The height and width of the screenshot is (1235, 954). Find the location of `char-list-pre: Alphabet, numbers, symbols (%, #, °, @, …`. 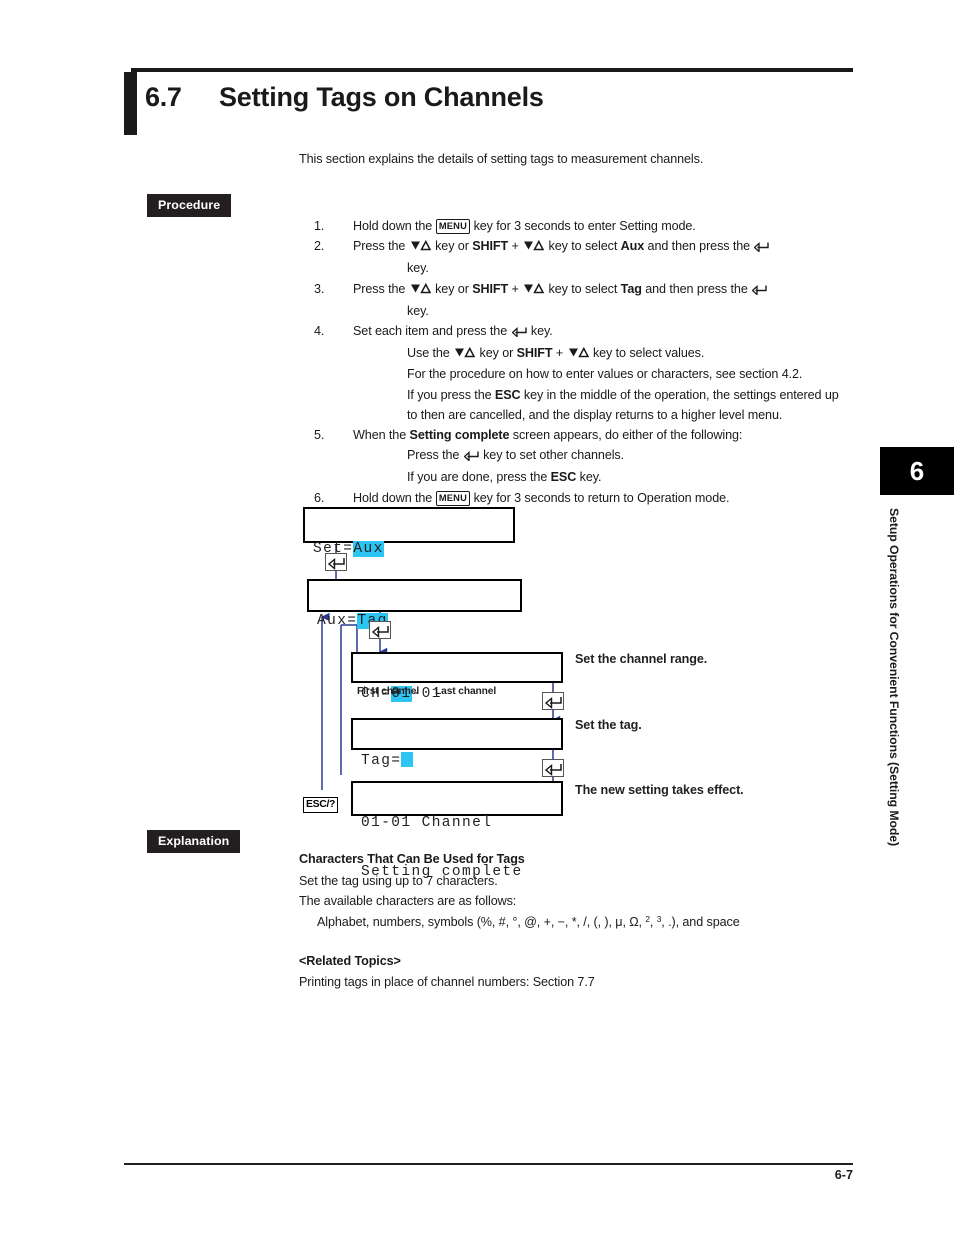

char-list-pre: Alphabet, numbers, symbols (%, #, °, @, … is located at coordinates (481, 922).